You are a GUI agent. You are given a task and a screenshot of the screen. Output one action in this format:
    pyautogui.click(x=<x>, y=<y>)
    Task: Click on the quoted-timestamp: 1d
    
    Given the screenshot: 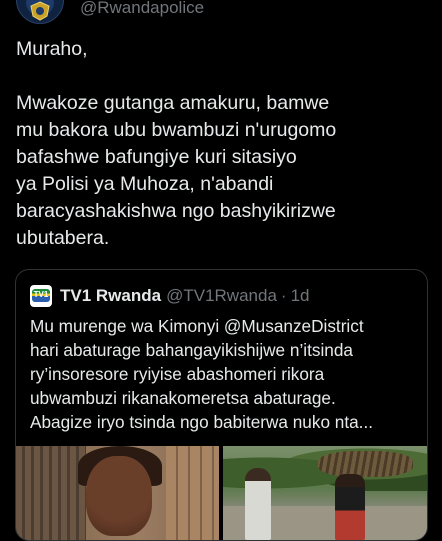 What is the action you would take?
    pyautogui.click(x=300, y=296)
    